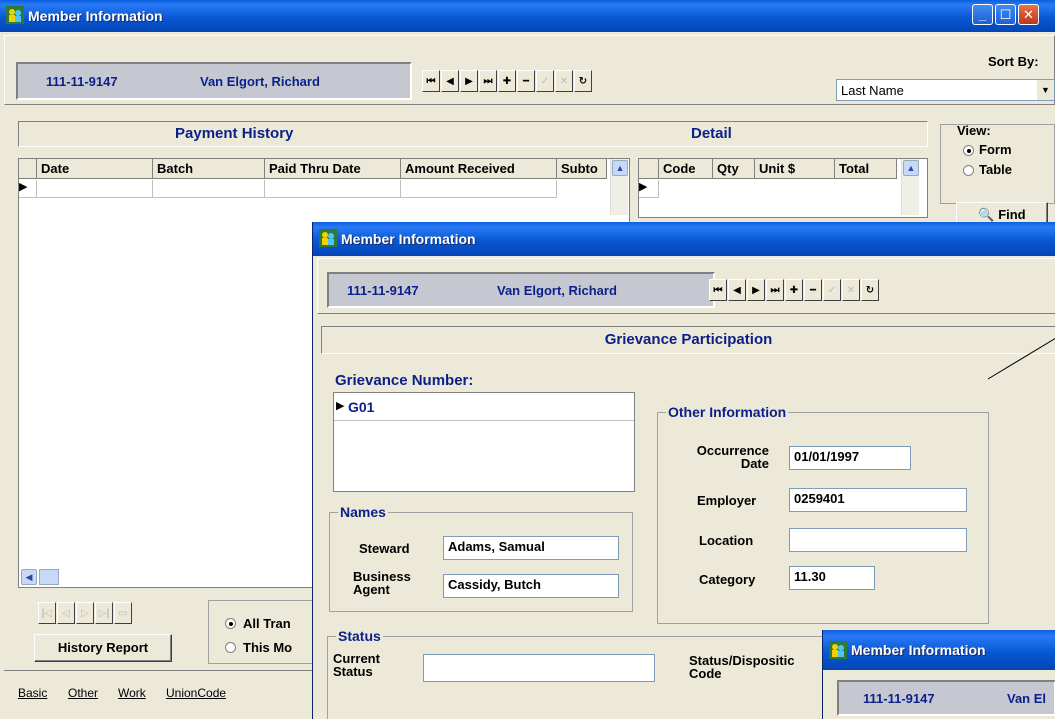 The height and width of the screenshot is (719, 1055). What do you see at coordinates (340, 406) in the screenshot?
I see `grievance-row-selector-icon: ▶` at bounding box center [340, 406].